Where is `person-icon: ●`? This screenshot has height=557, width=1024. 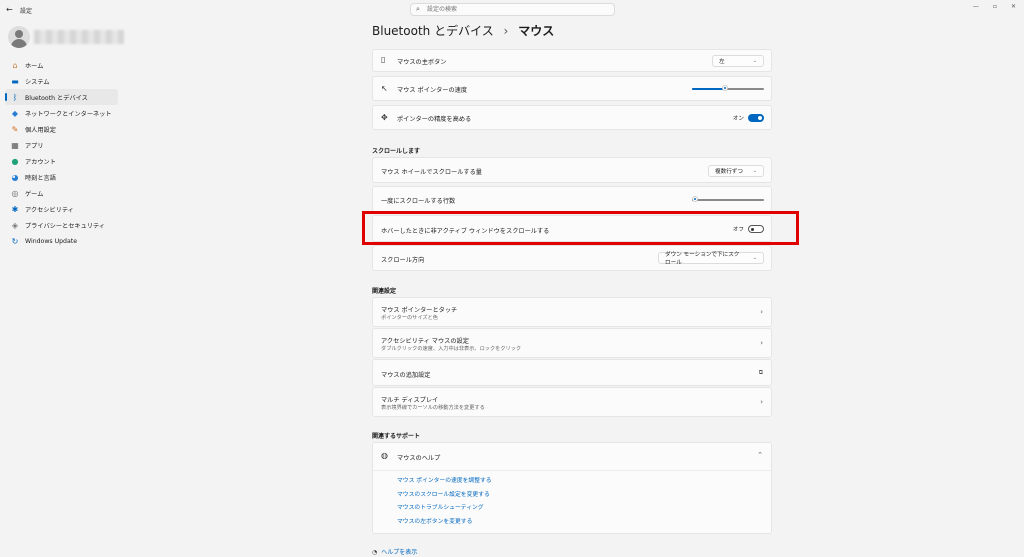 person-icon: ● is located at coordinates (15, 161).